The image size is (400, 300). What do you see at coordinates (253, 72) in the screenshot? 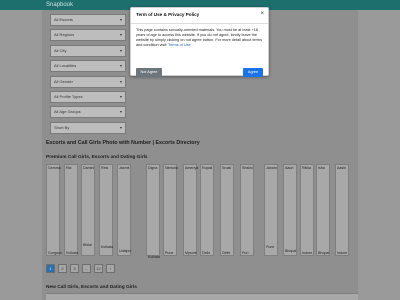
I see `agree-button: Agree` at bounding box center [253, 72].